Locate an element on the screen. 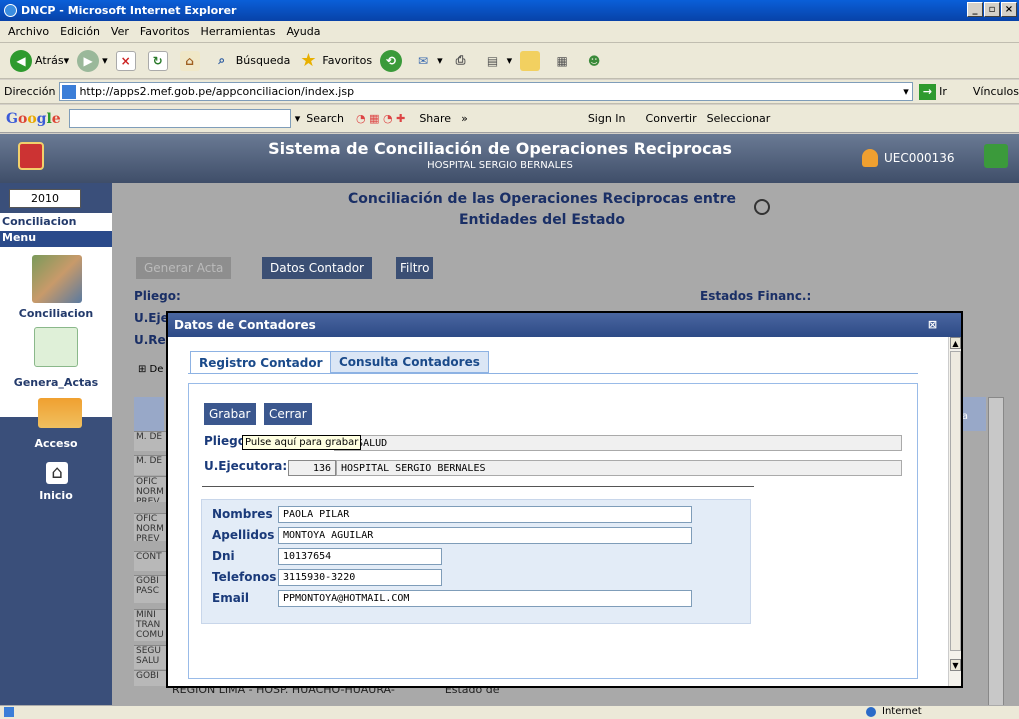 The height and width of the screenshot is (719, 1019). search-button: ⌕ Búsqueda is located at coordinates (251, 61).